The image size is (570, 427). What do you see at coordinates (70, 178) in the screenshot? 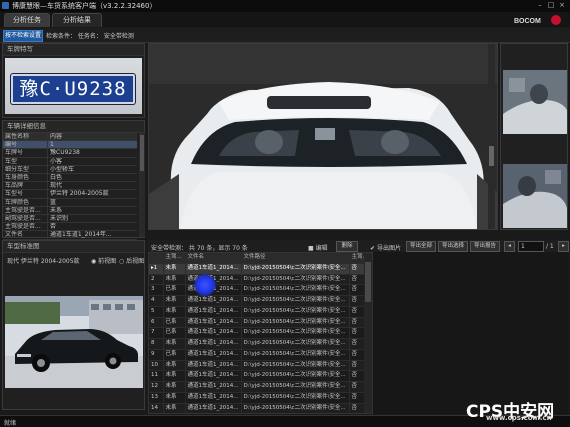
I see `table-row: 车身颜色 白色` at bounding box center [70, 178].